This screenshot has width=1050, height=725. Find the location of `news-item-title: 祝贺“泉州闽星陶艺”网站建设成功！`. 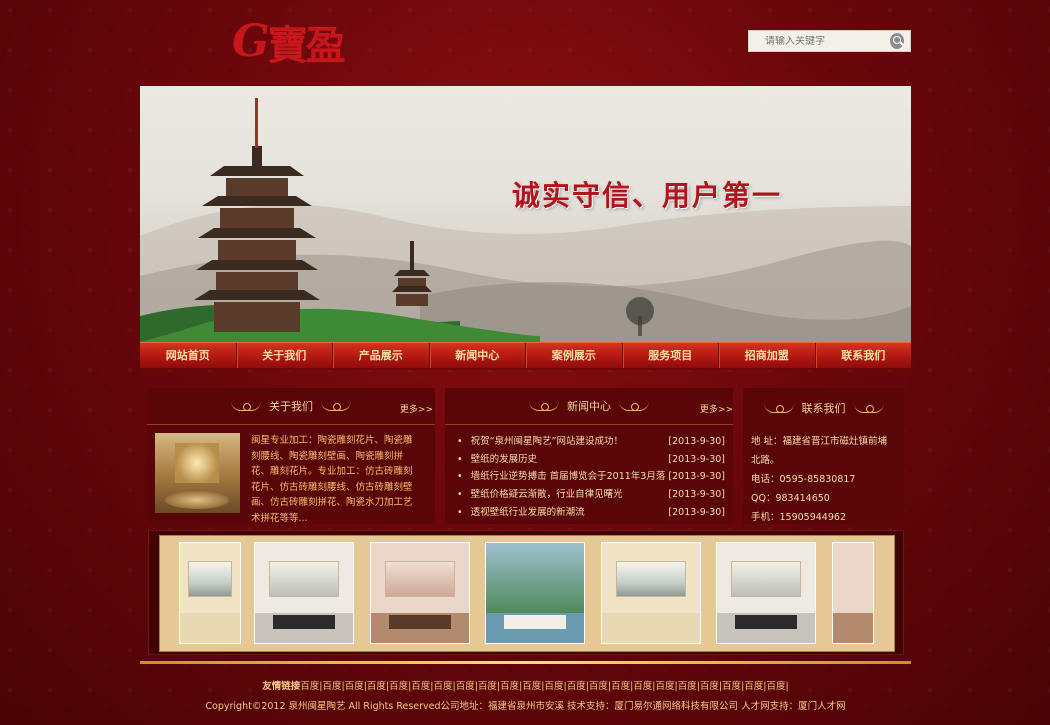

news-item-title: 祝贺“泉州闽星陶艺”网站建设成功！ is located at coordinates (540, 442).